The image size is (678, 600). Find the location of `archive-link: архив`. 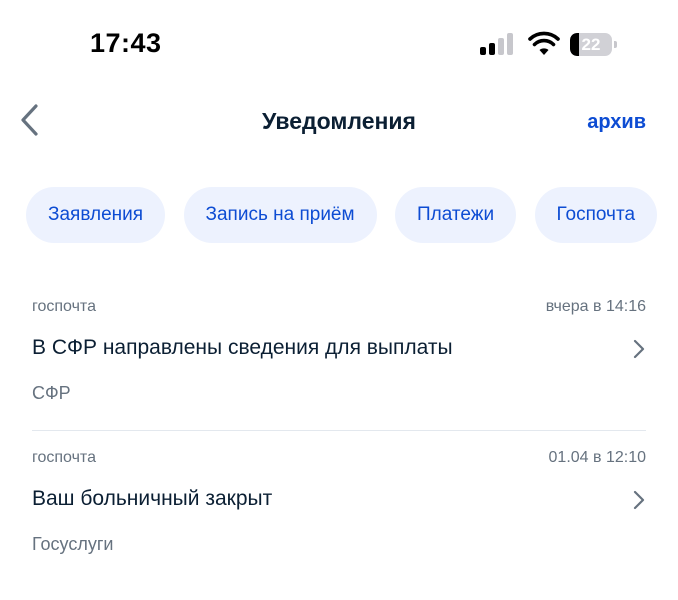

archive-link: архив is located at coordinates (616, 122).